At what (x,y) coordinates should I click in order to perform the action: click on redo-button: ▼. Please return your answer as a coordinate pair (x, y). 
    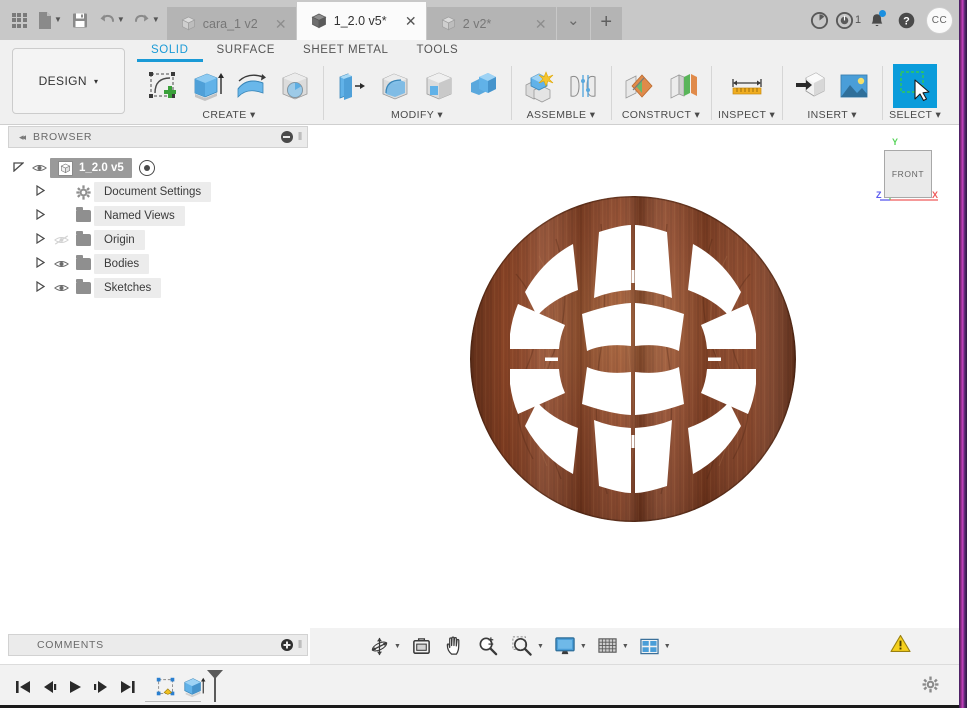
    Looking at the image, I should click on (146, 20).